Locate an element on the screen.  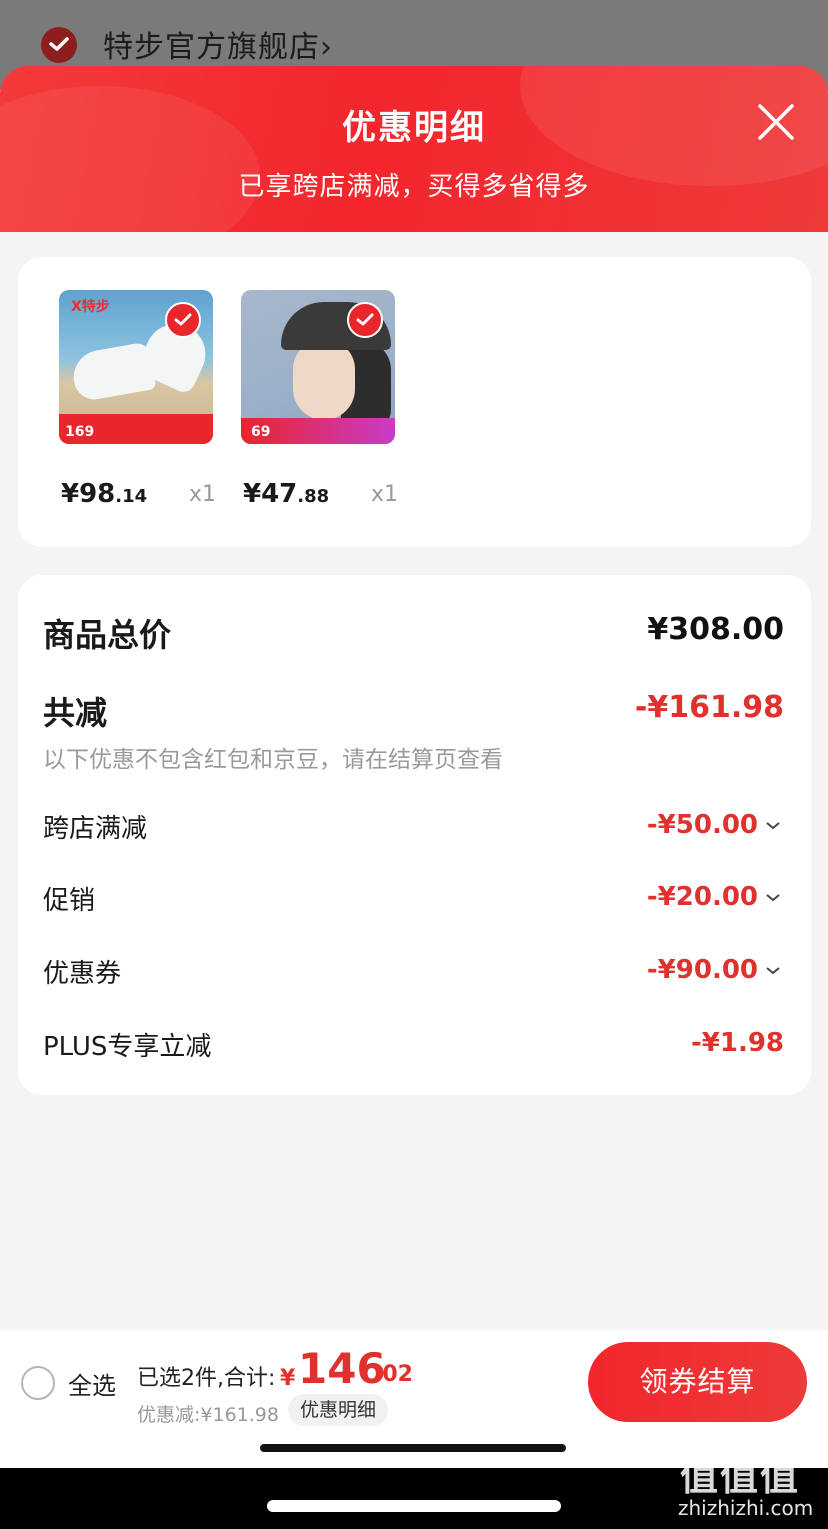
promo-strip-price: 69 is located at coordinates (261, 432).